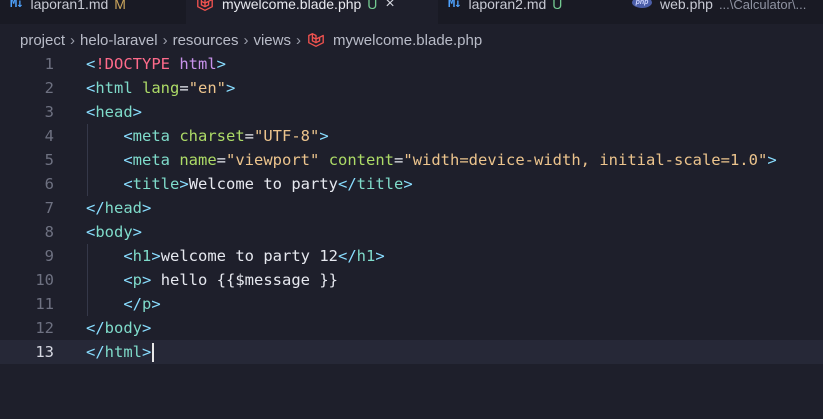 The width and height of the screenshot is (823, 419). What do you see at coordinates (49, 232) in the screenshot?
I see `line-number: 8` at bounding box center [49, 232].